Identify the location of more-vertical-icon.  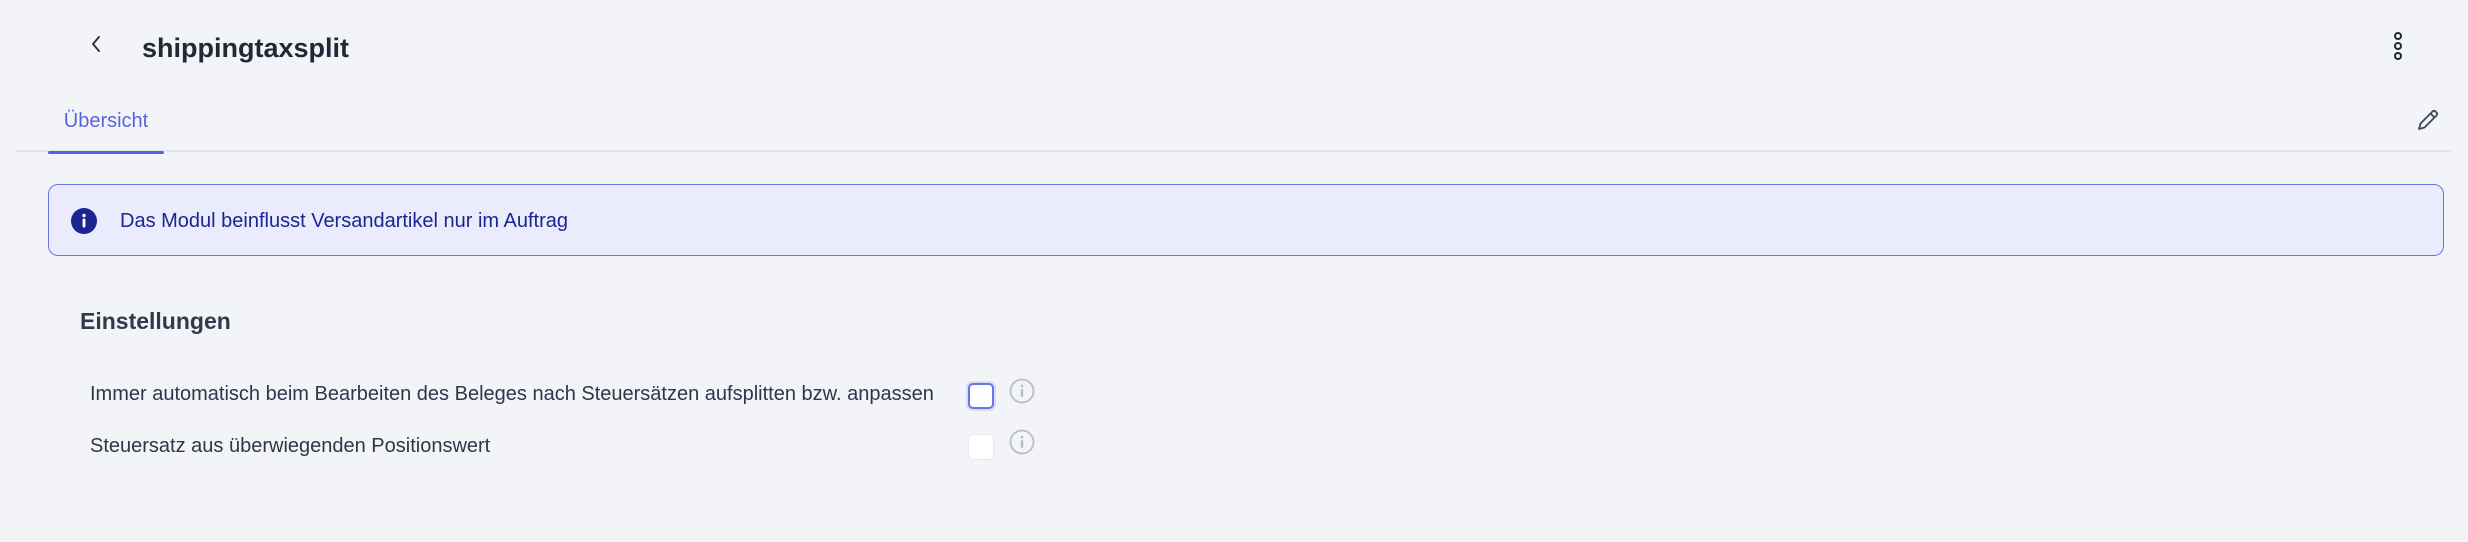
(2398, 48).